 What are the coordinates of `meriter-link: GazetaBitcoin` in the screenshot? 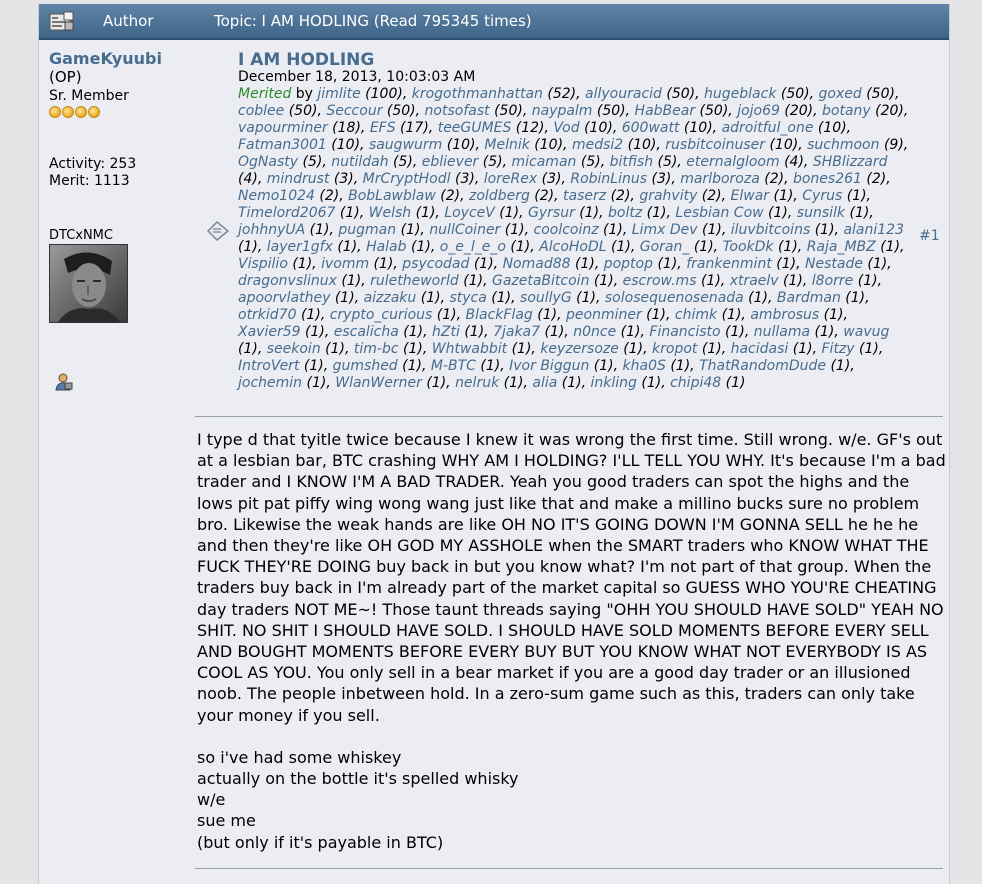 It's located at (540, 281).